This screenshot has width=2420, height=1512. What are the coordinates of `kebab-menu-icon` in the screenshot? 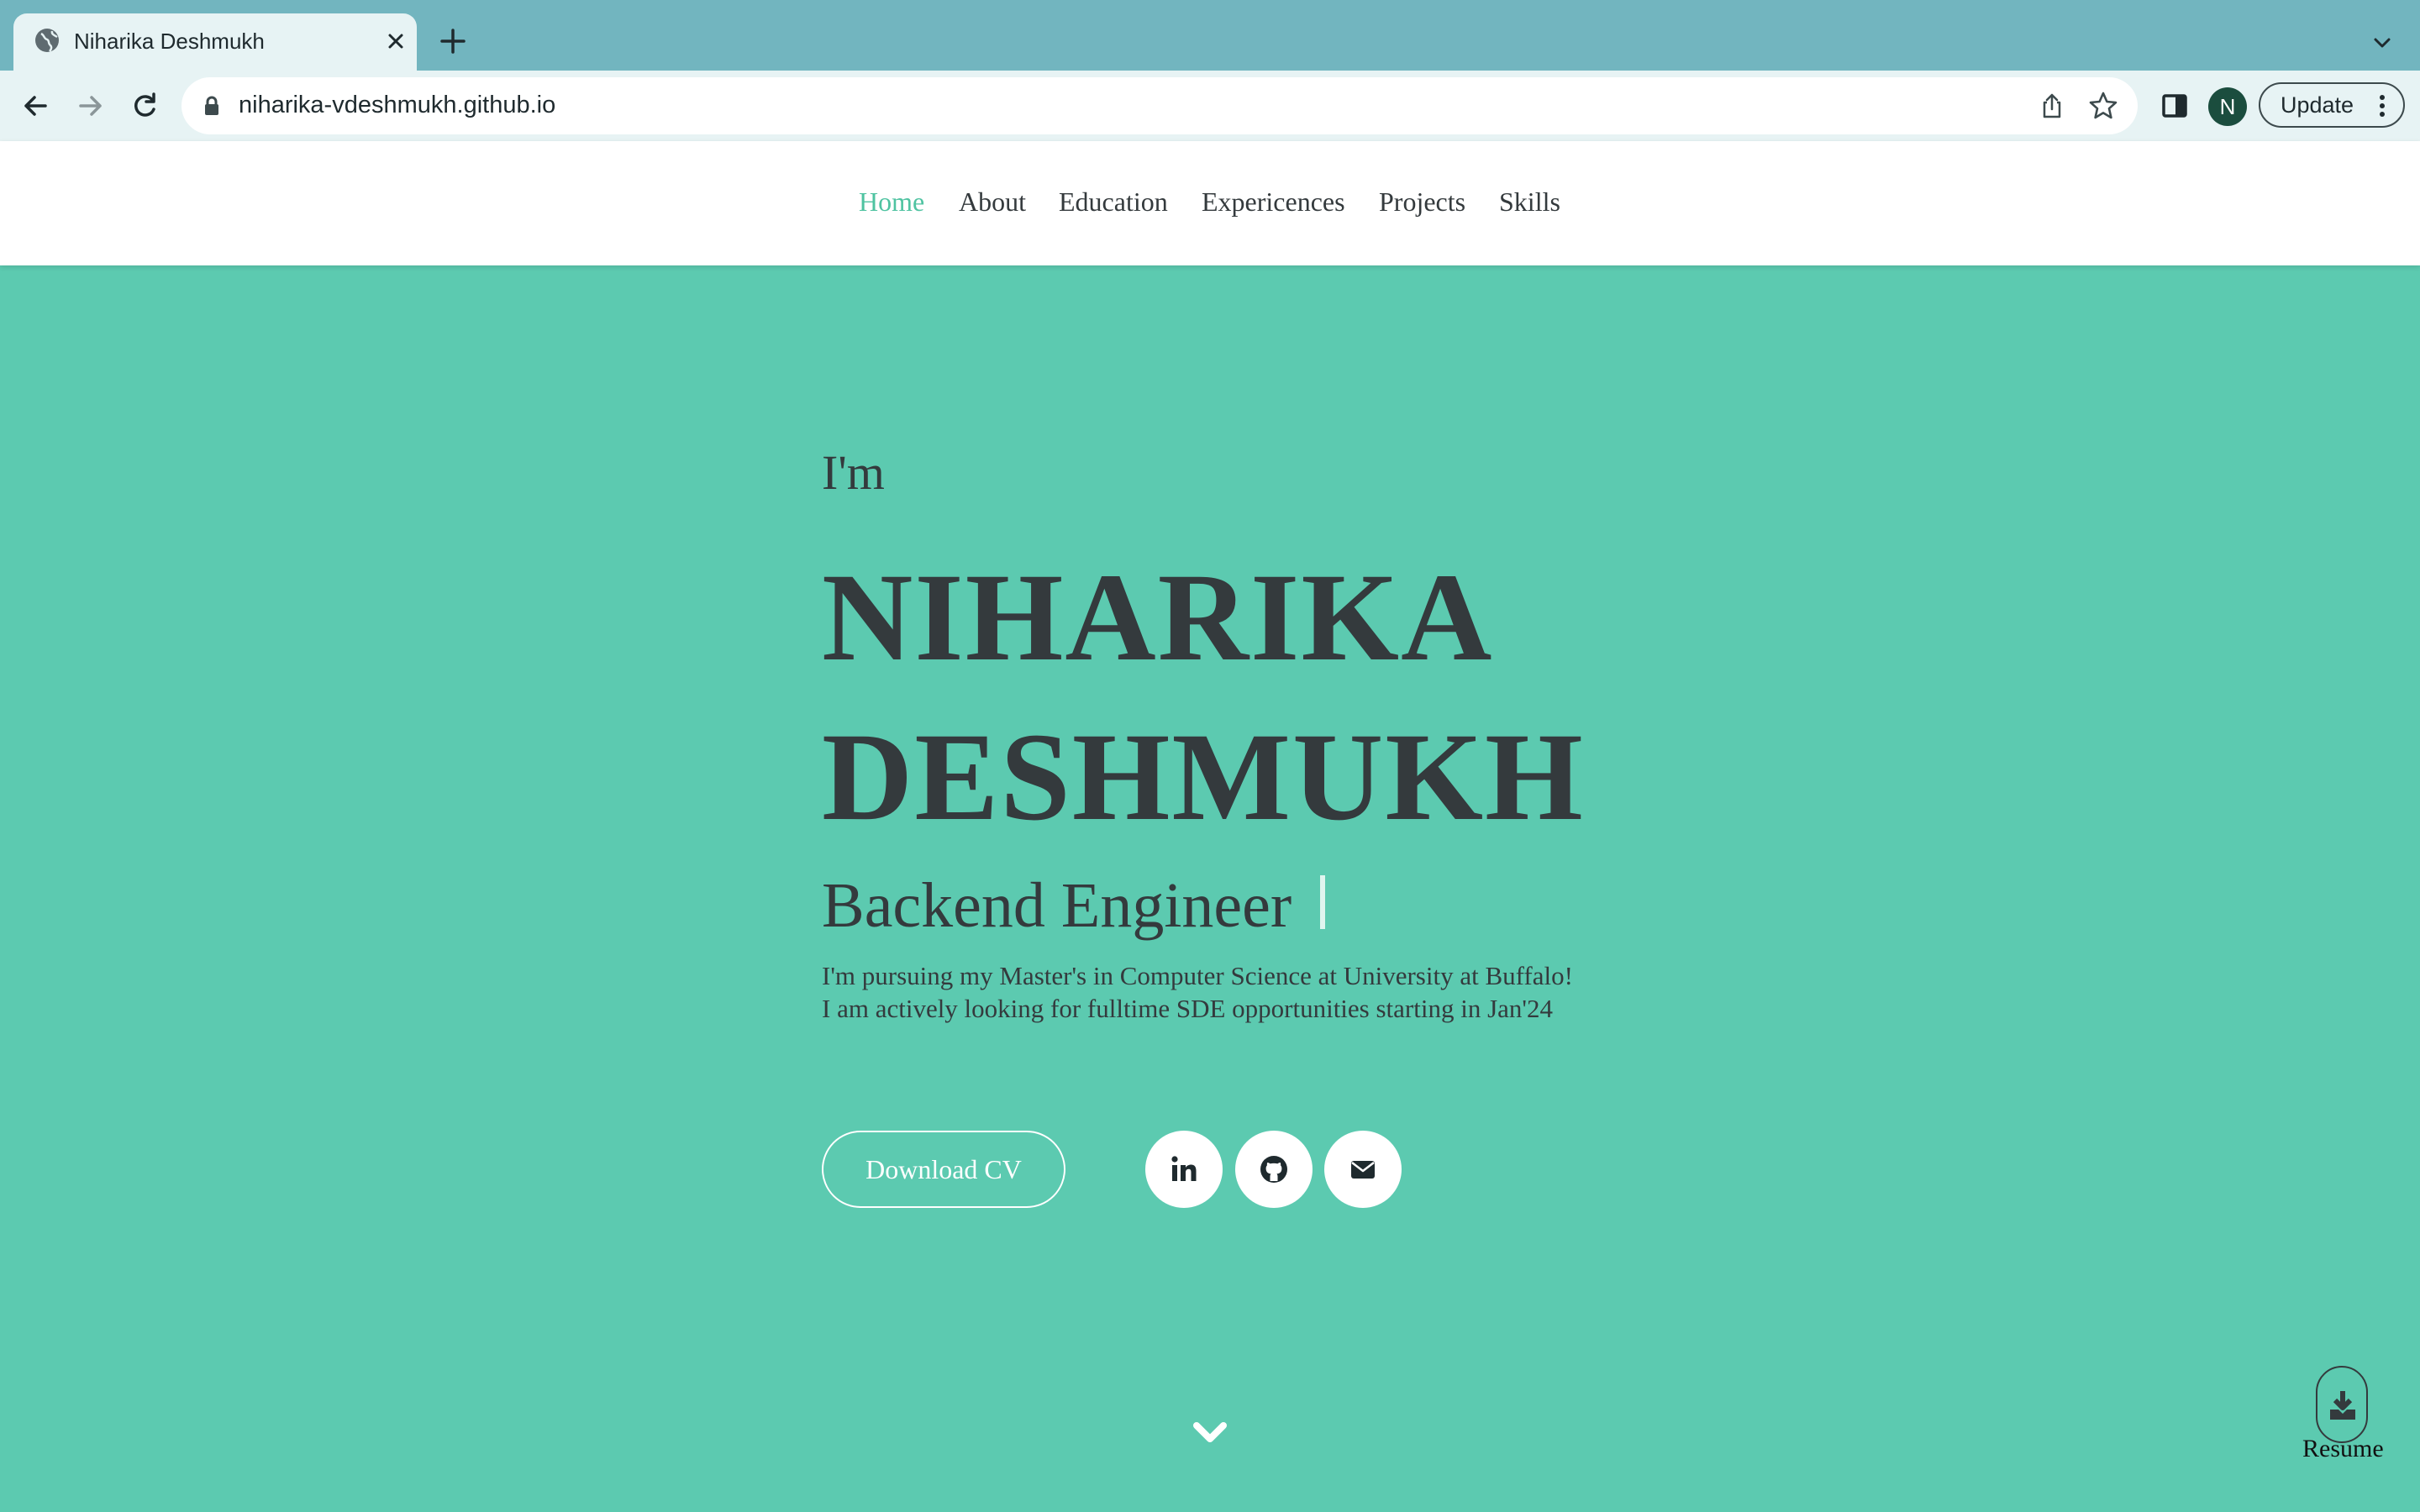 It's located at (2382, 105).